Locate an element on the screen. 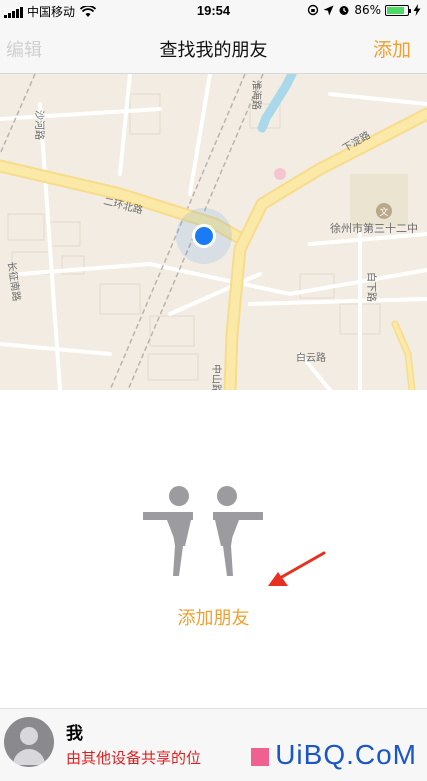 This screenshot has width=427, height=781. me-row: 我 由其他设备共享的位 UiBQ.CoM is located at coordinates (213, 744).